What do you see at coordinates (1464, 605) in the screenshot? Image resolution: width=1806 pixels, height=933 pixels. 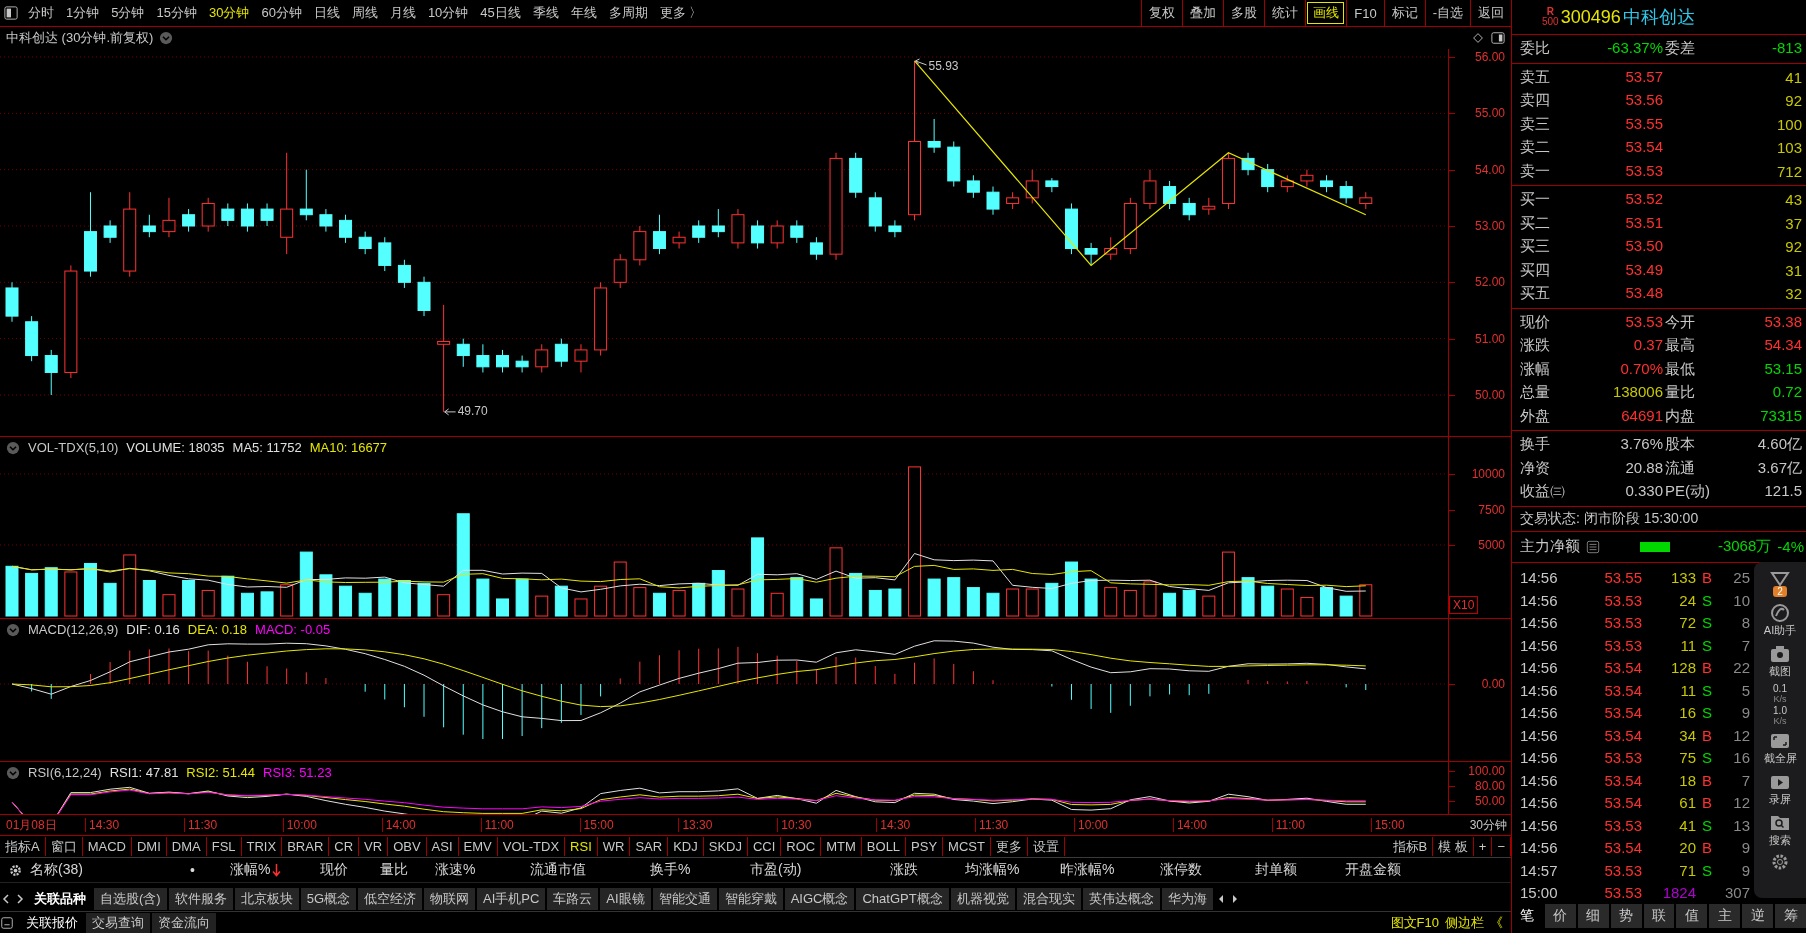 I see `scale-button: X10` at bounding box center [1464, 605].